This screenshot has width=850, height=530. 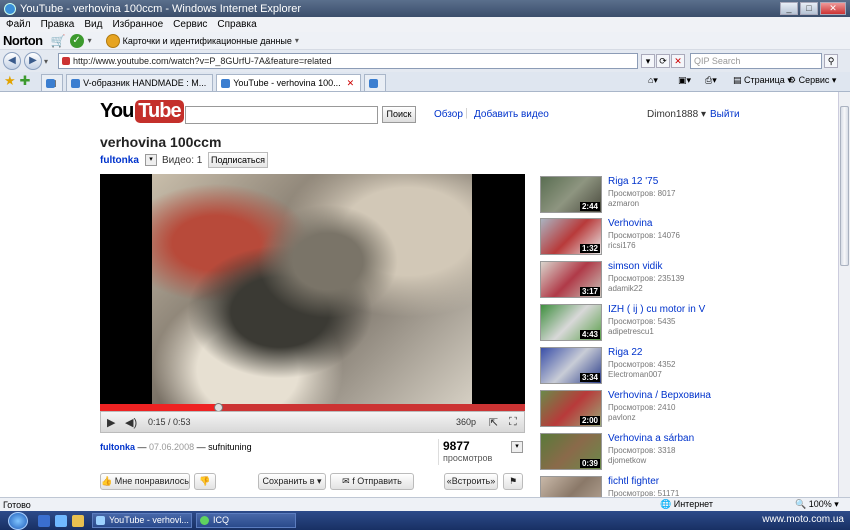 I want to click on home-icon: ⌂▾, so click(x=653, y=80).